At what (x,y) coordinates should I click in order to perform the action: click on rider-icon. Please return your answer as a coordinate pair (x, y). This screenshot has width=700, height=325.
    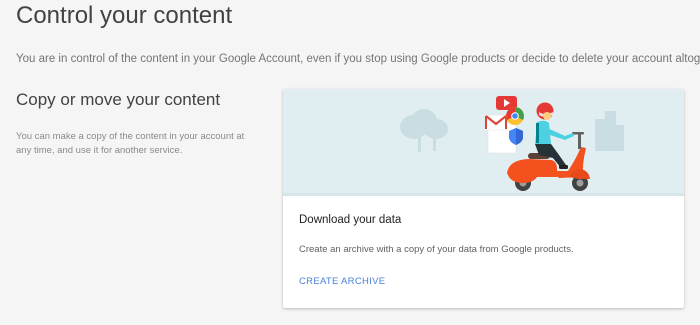
    Looking at the image, I should click on (554, 135).